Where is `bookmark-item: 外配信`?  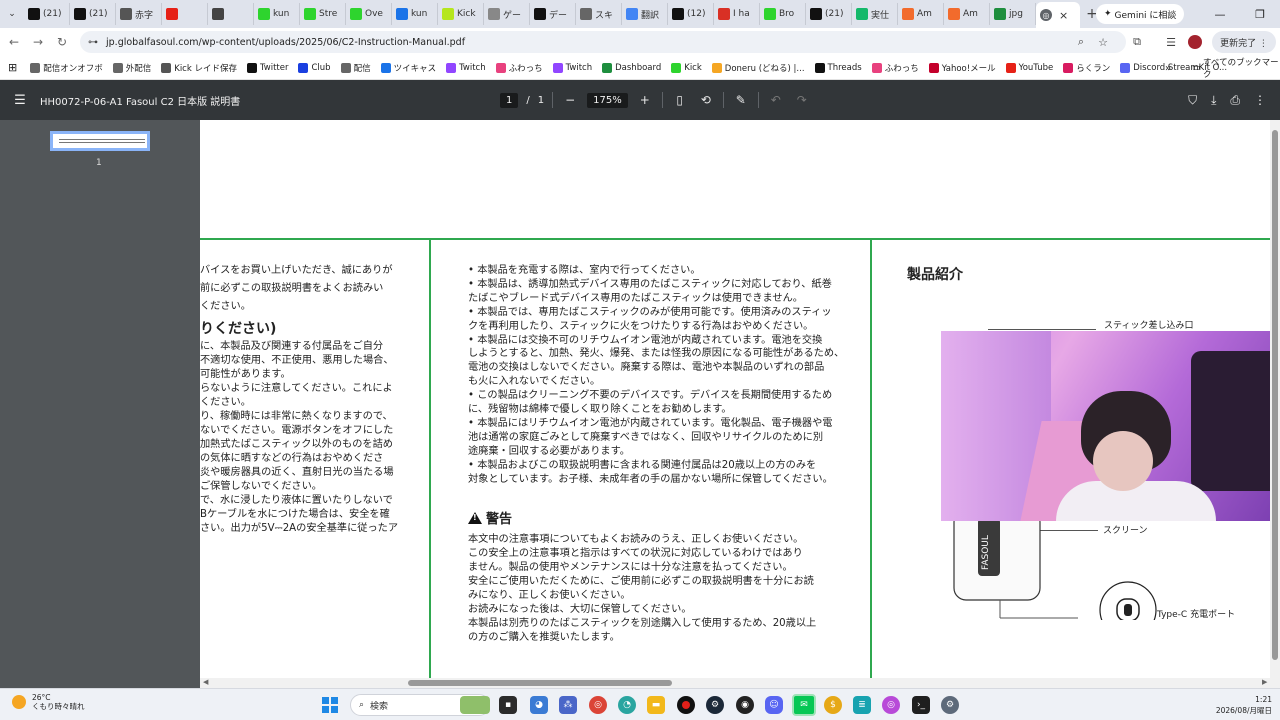
bookmark-item: 外配信 is located at coordinates (132, 68).